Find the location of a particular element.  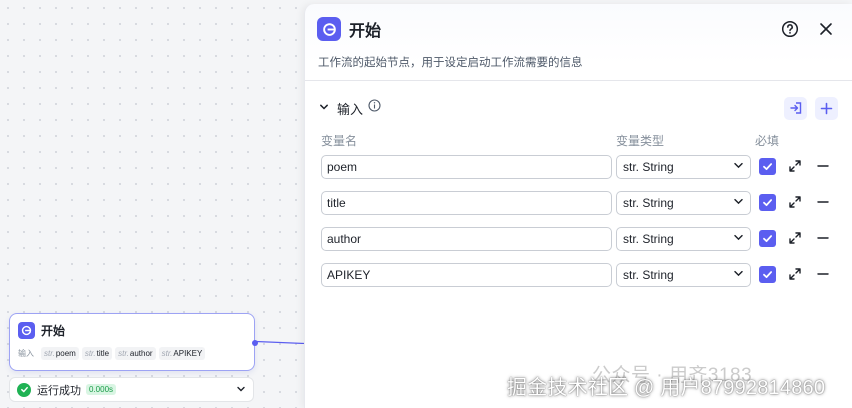

col-header-type: 变量类型 is located at coordinates (640, 141).